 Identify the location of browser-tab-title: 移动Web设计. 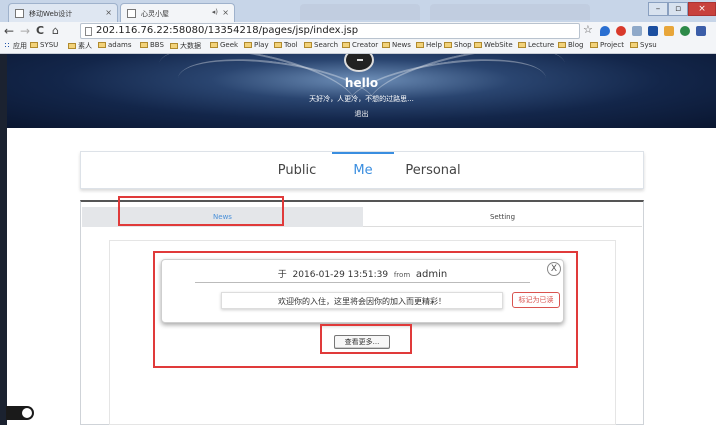
(51, 14).